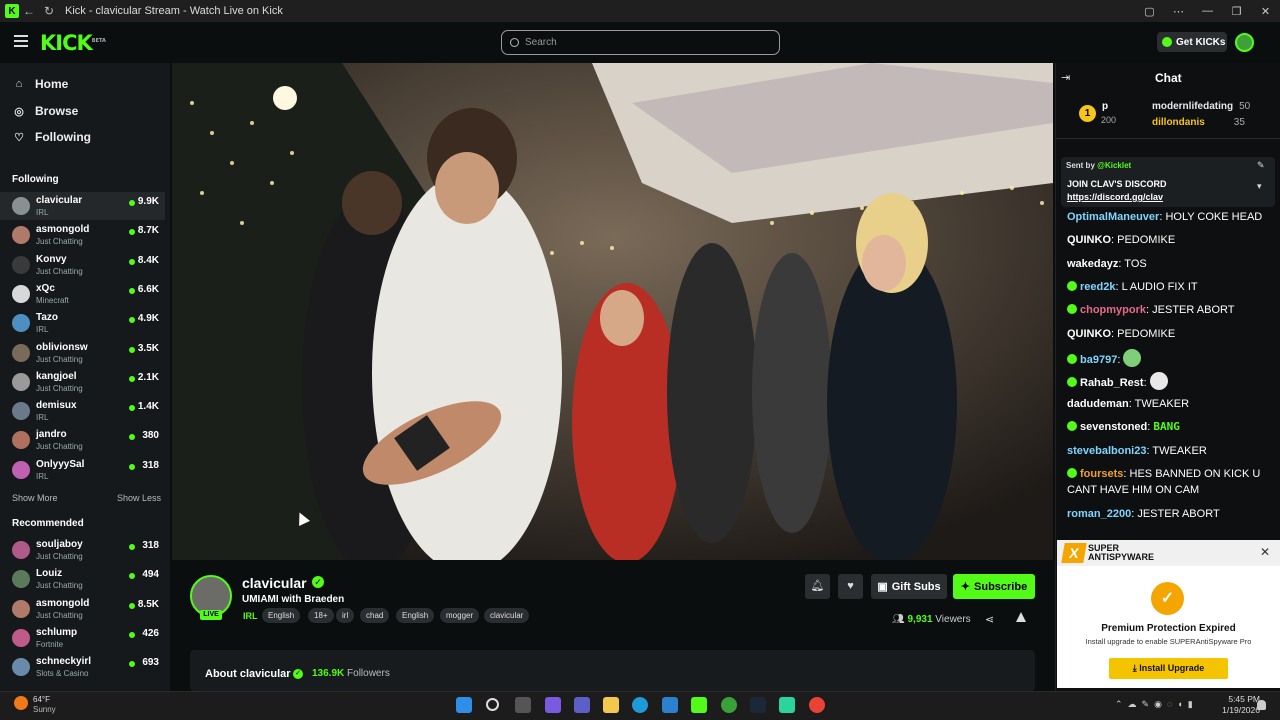  Describe the element at coordinates (1113, 427) in the screenshot. I see `chat-username: sevenstoned` at that location.